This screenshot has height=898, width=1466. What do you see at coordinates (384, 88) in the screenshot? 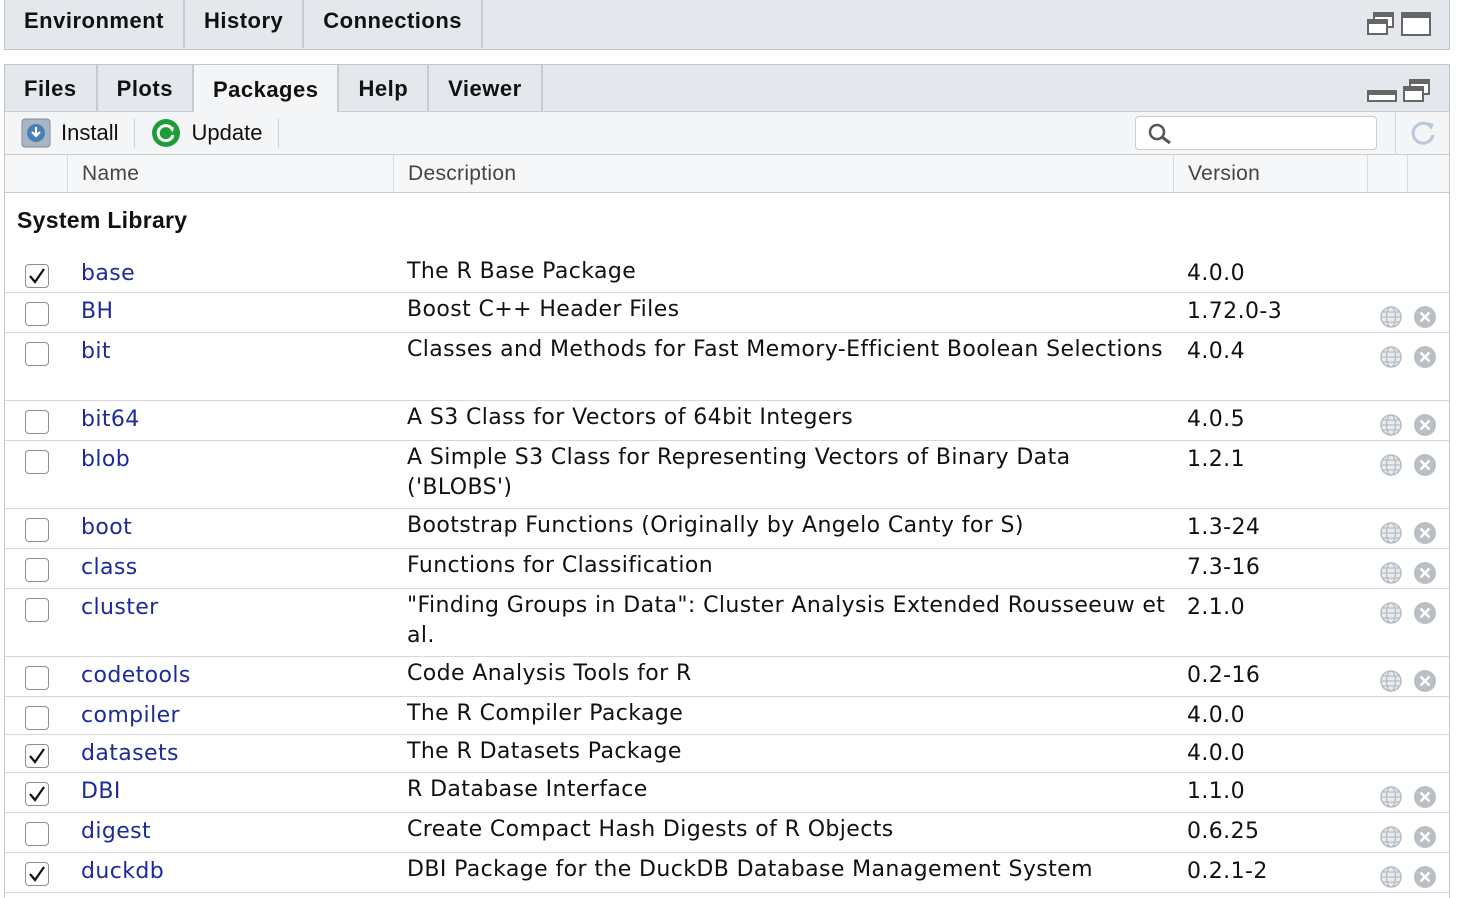
I see `tab-help: Help` at bounding box center [384, 88].